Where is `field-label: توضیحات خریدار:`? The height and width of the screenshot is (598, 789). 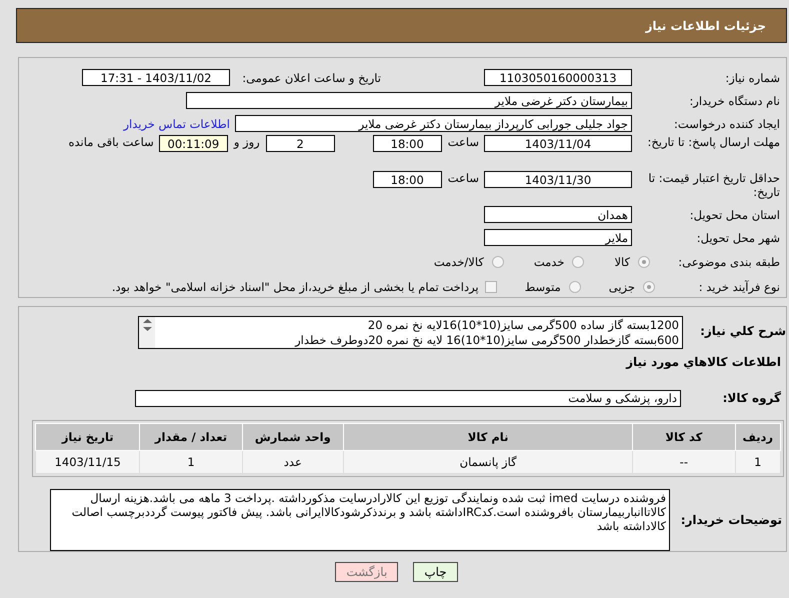
field-label: توضیحات خریدار: is located at coordinates (731, 520).